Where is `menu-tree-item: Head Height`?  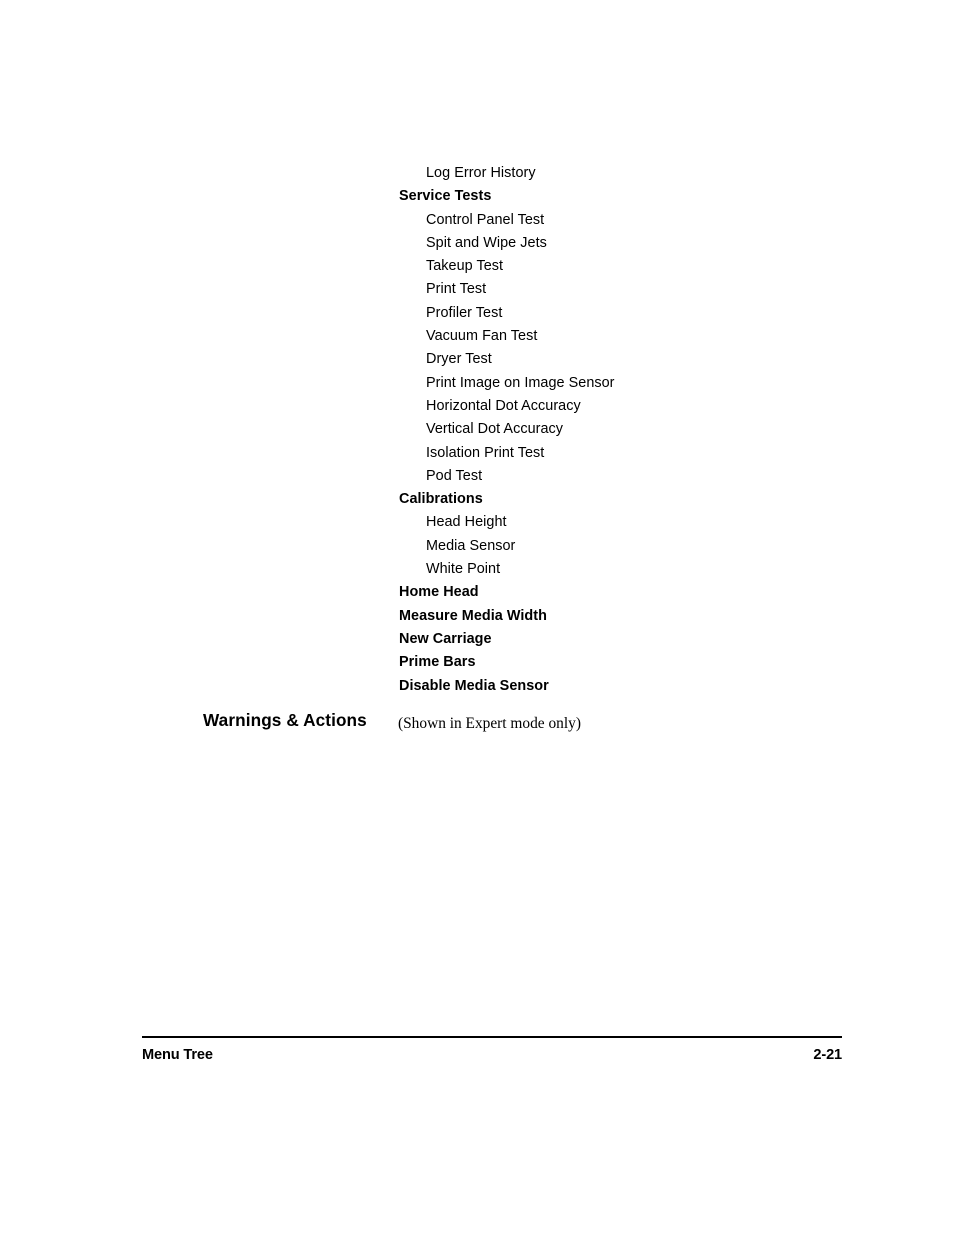 menu-tree-item: Head Height is located at coordinates (466, 522).